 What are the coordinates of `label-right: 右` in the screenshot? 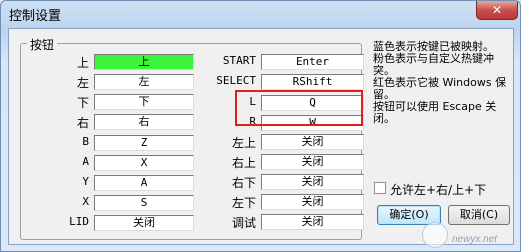 It's located at (82, 123).